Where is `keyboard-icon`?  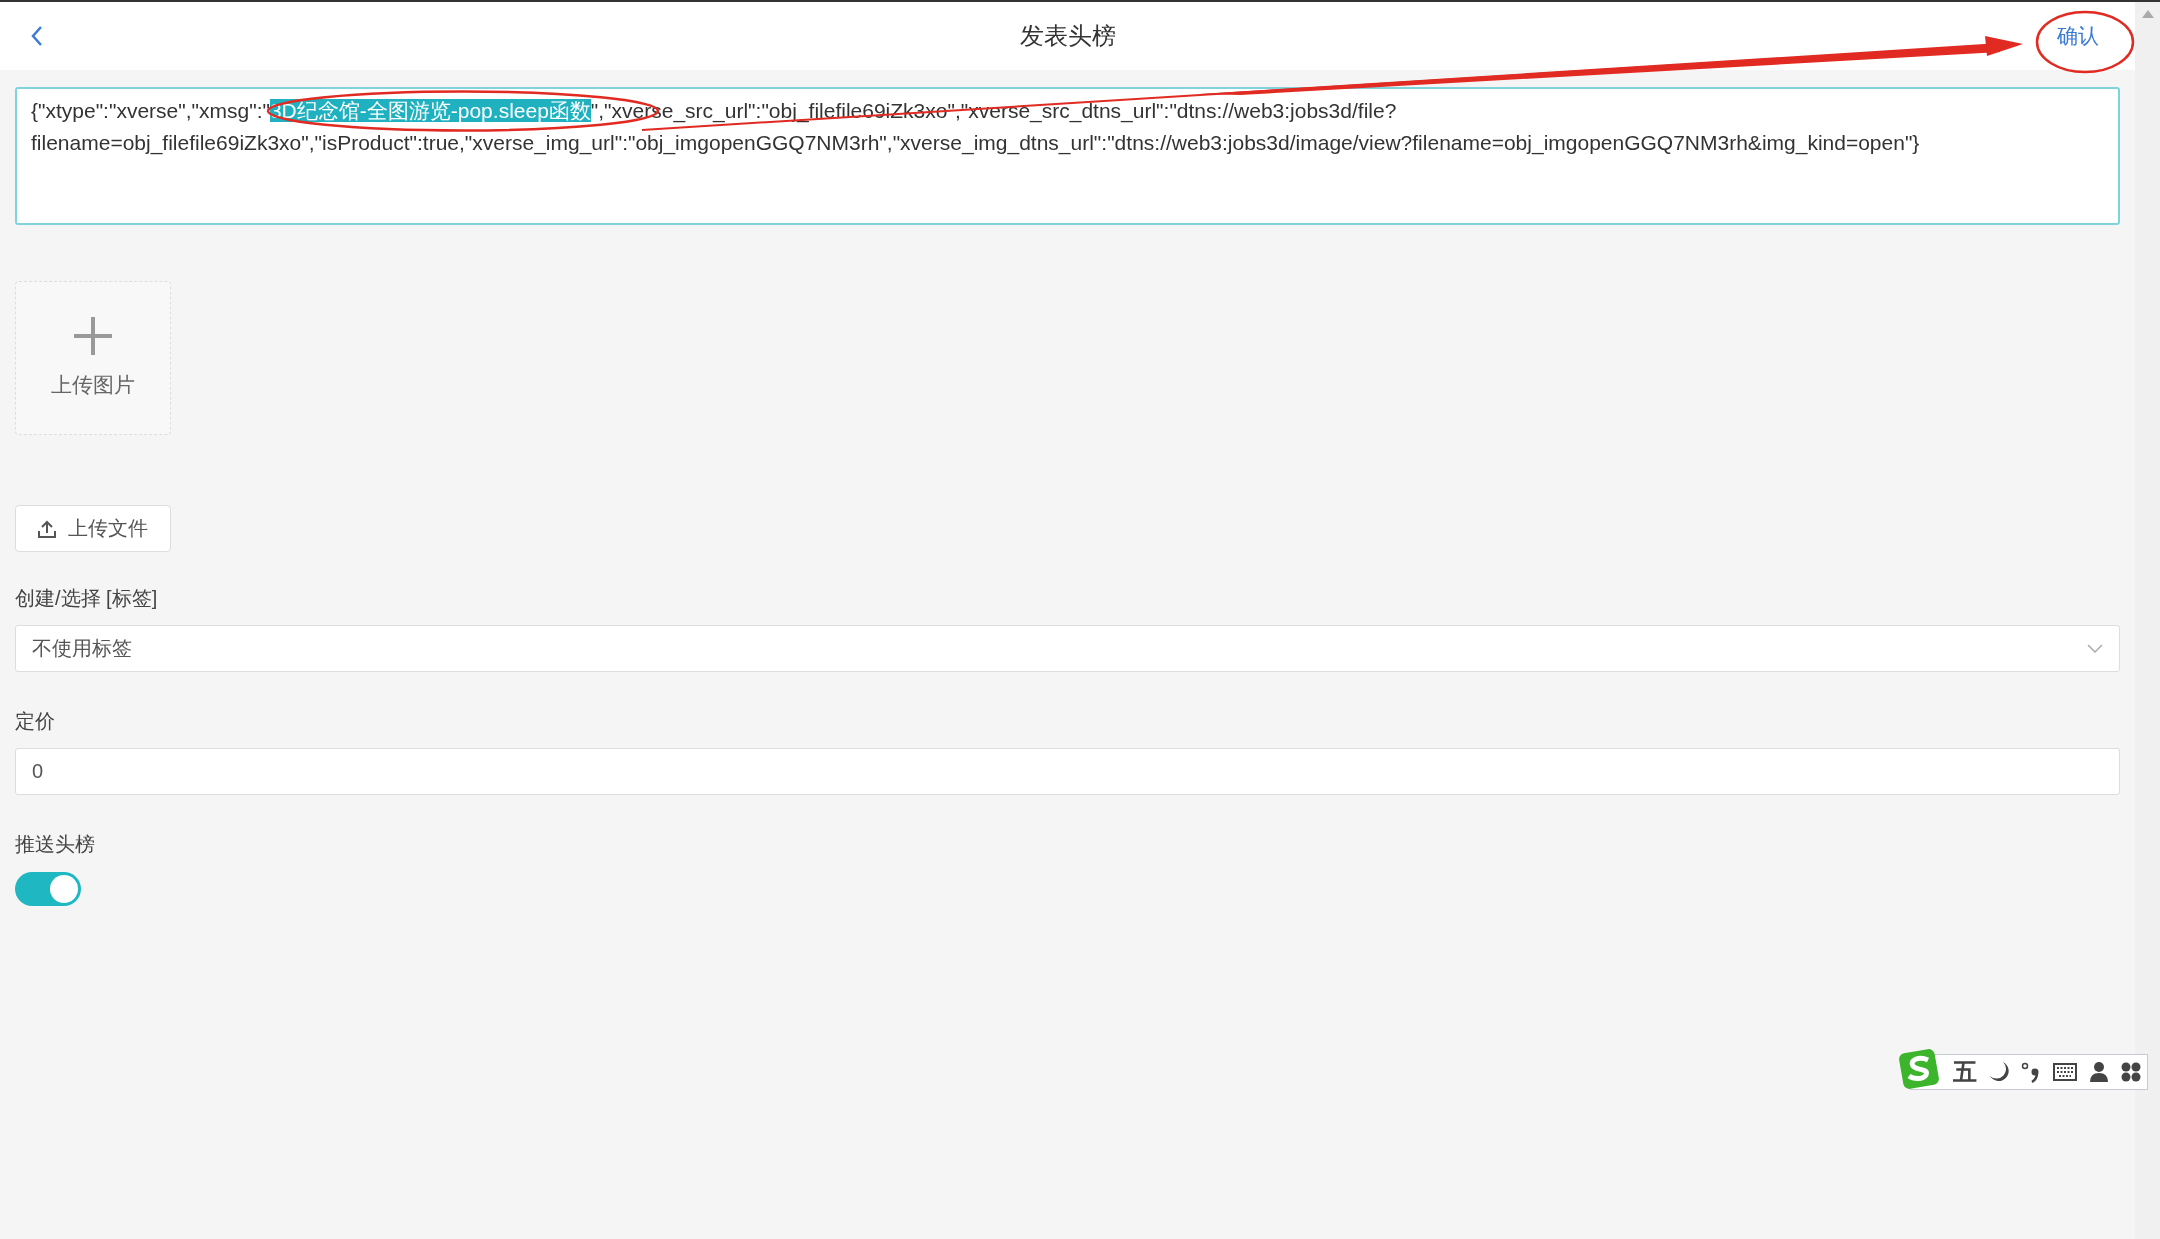
keyboard-icon is located at coordinates (2065, 1072).